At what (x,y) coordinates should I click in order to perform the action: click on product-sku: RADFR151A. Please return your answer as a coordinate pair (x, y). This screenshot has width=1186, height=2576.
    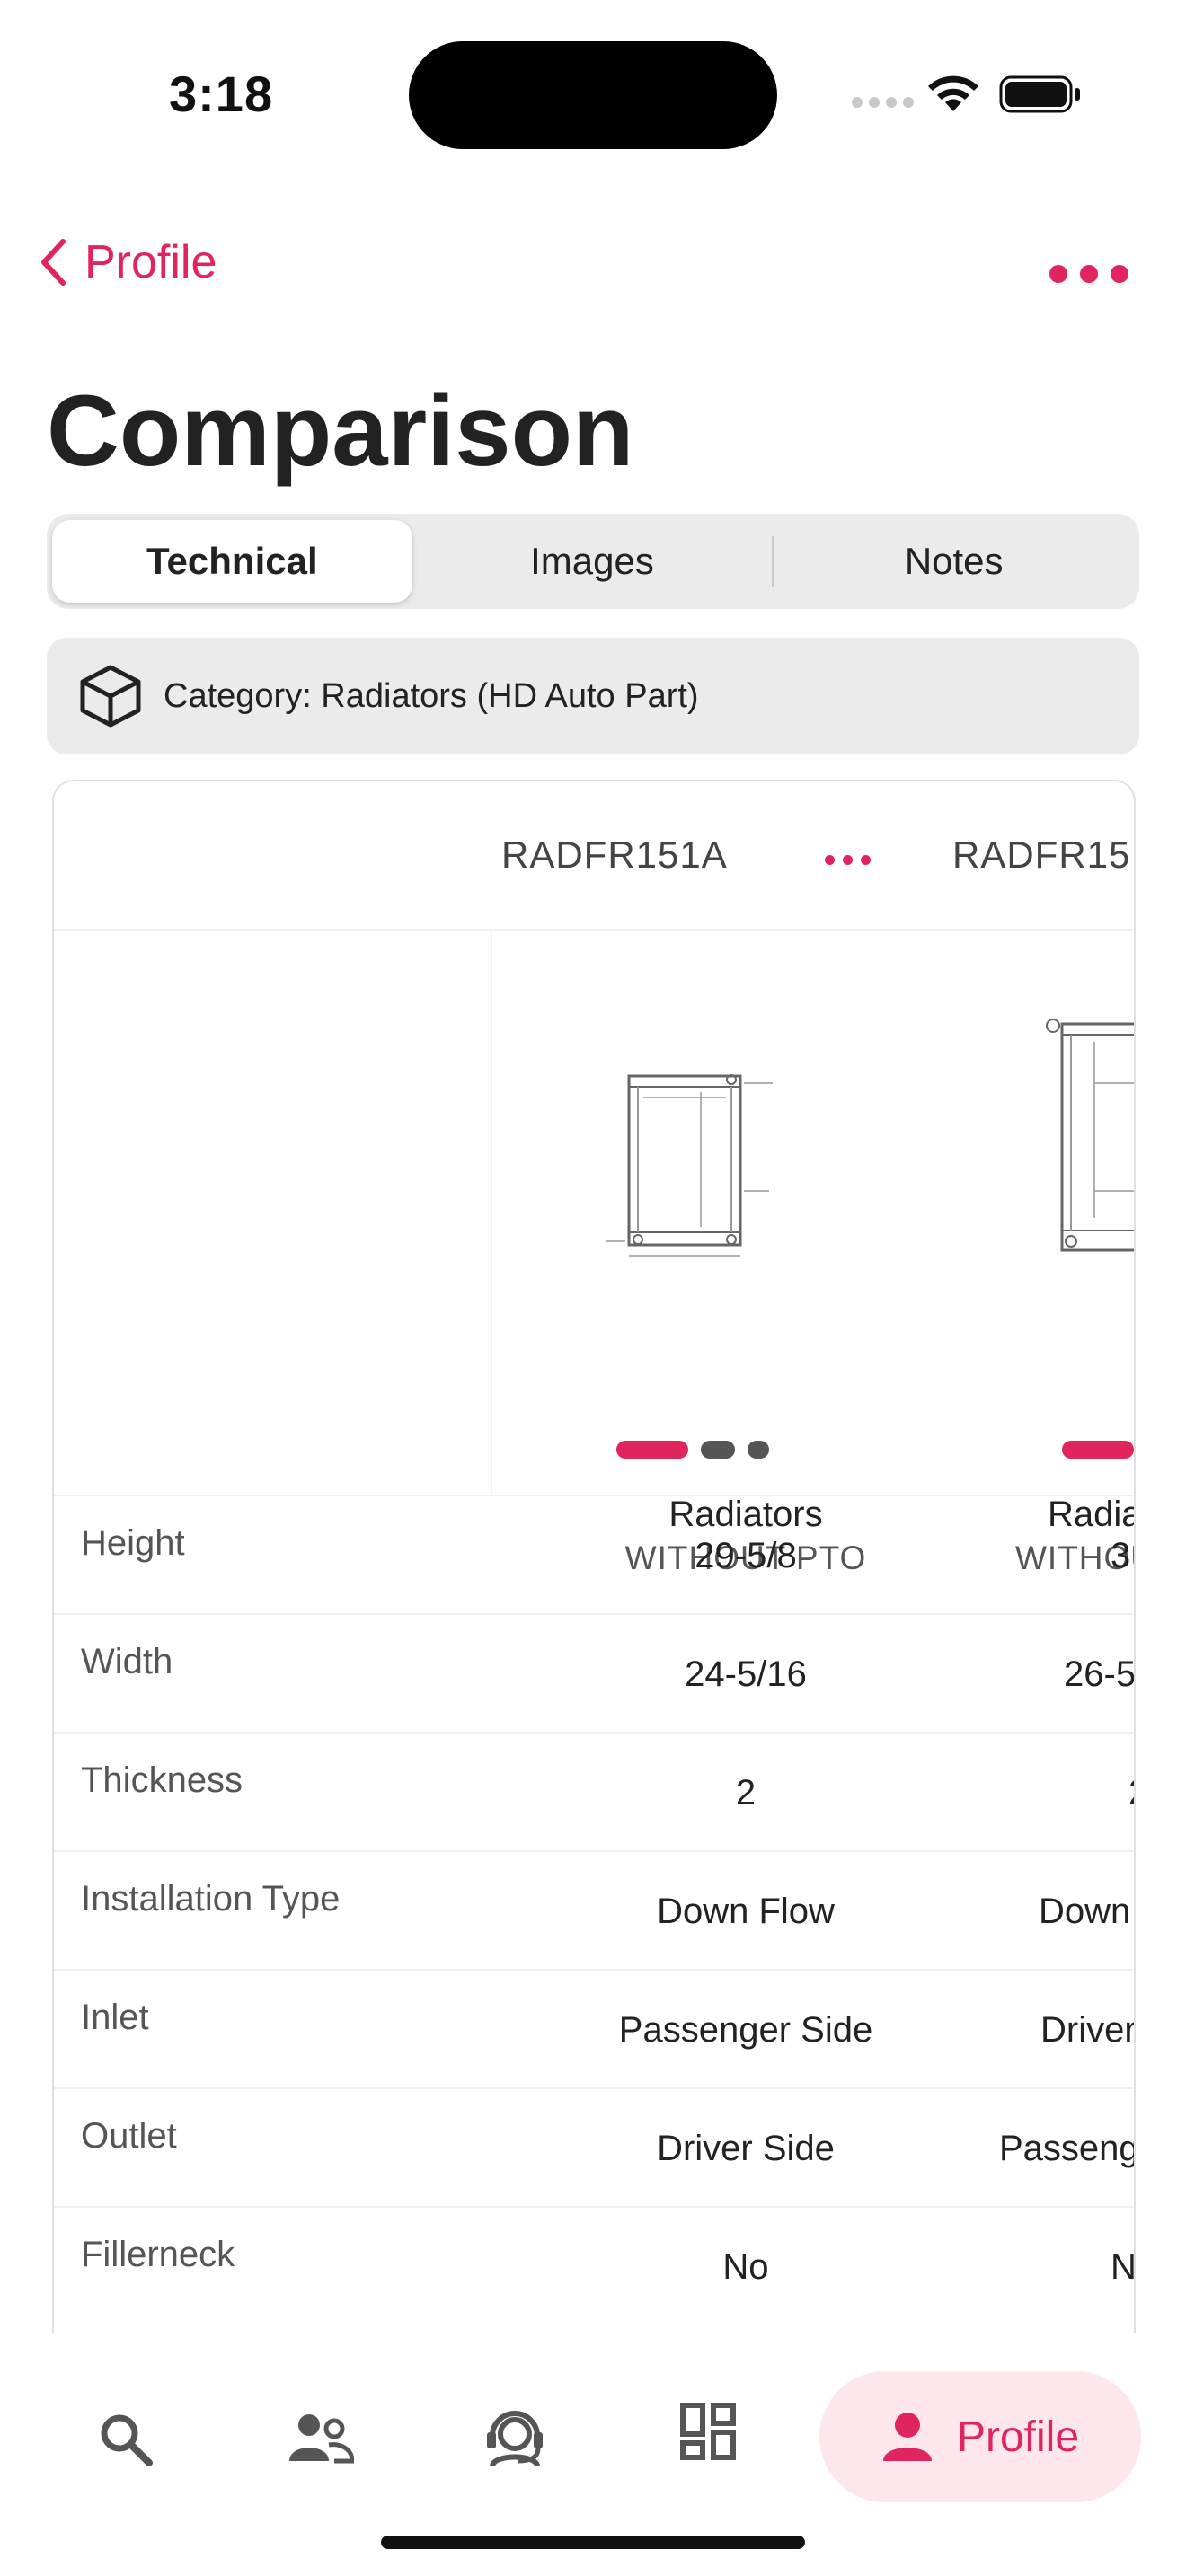
    Looking at the image, I should click on (614, 855).